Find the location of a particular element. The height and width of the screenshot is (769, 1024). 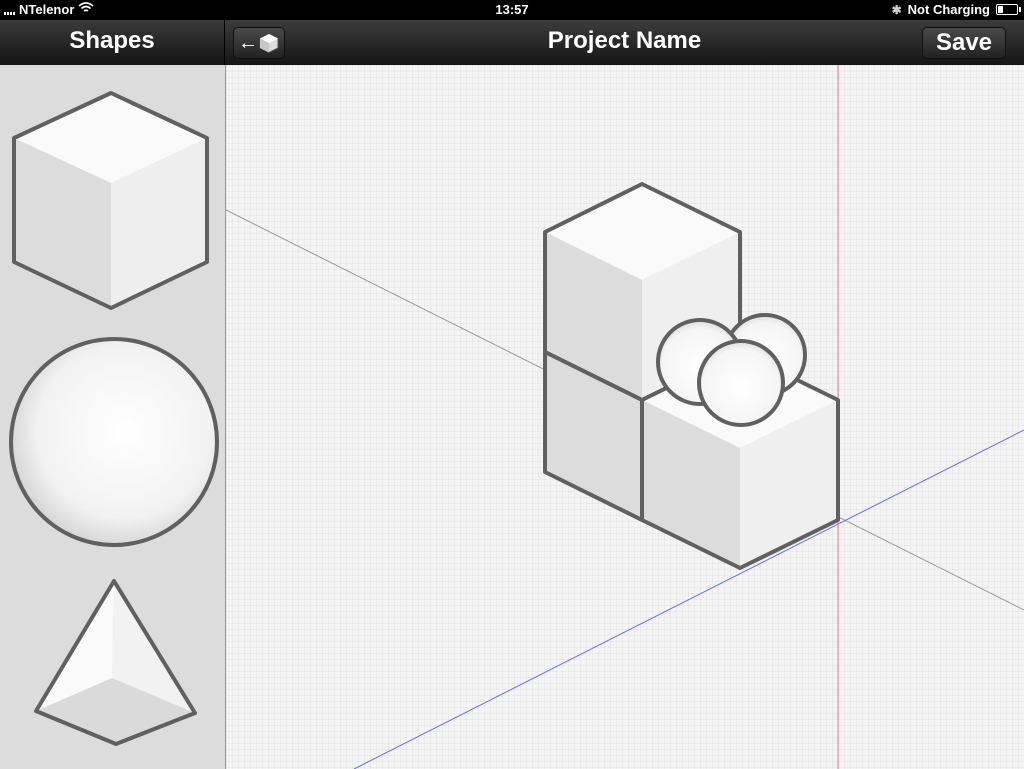

pyramid-icon is located at coordinates (115, 662).